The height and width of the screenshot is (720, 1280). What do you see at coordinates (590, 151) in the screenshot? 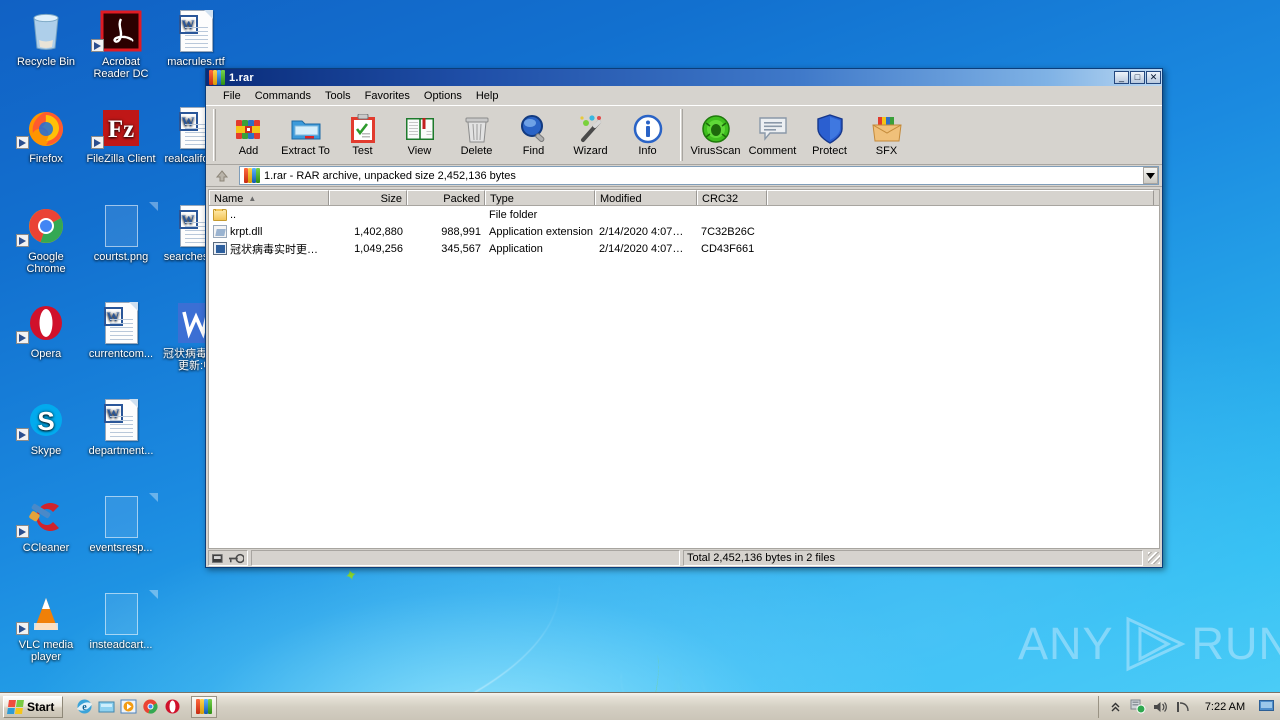
I see `toolbar-button-label: Wizard` at bounding box center [590, 151].